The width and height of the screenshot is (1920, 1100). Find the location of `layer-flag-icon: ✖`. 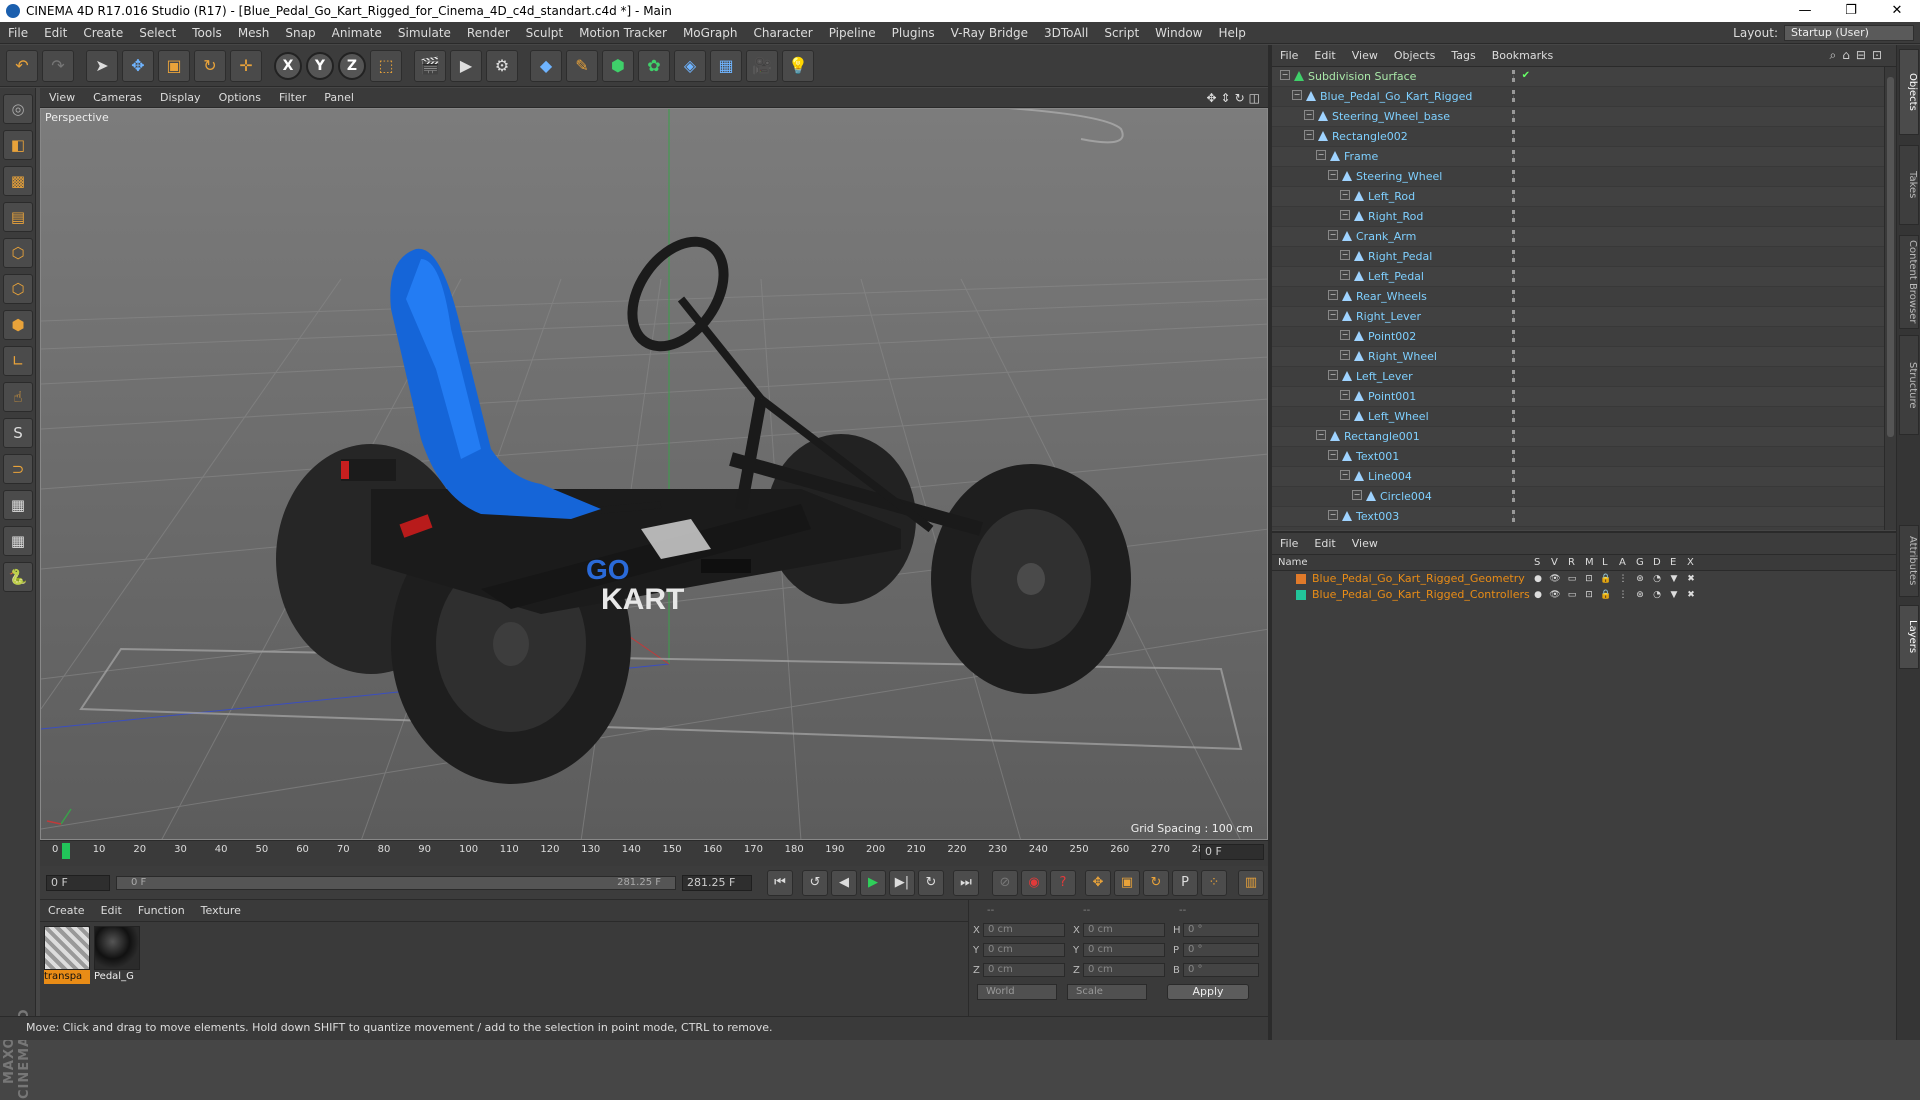

layer-flag-icon: ✖ is located at coordinates (1691, 579).